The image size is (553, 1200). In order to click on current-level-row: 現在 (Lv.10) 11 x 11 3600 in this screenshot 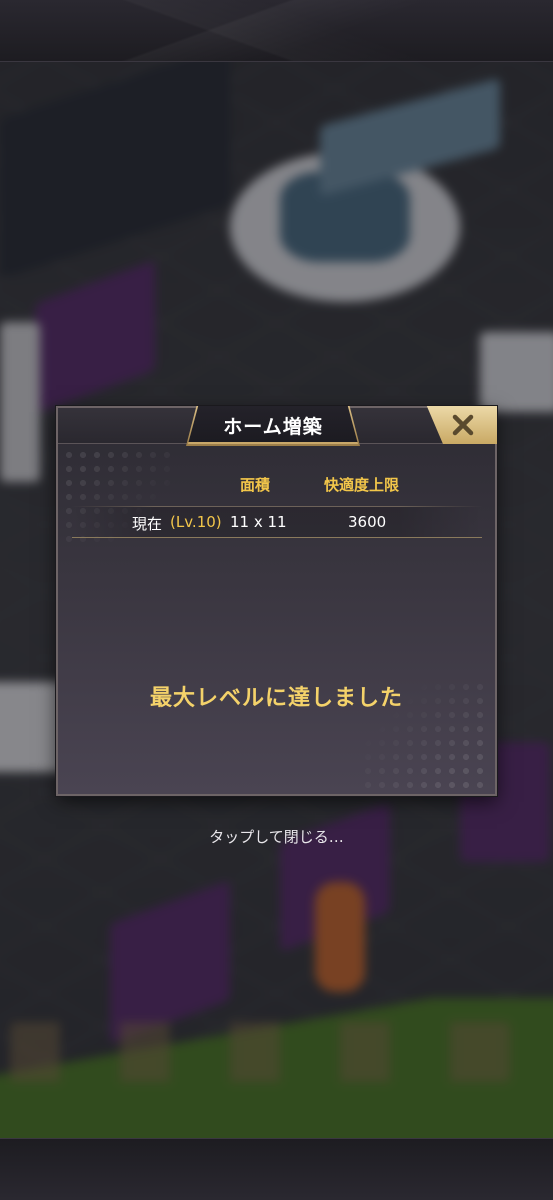, I will do `click(277, 522)`.